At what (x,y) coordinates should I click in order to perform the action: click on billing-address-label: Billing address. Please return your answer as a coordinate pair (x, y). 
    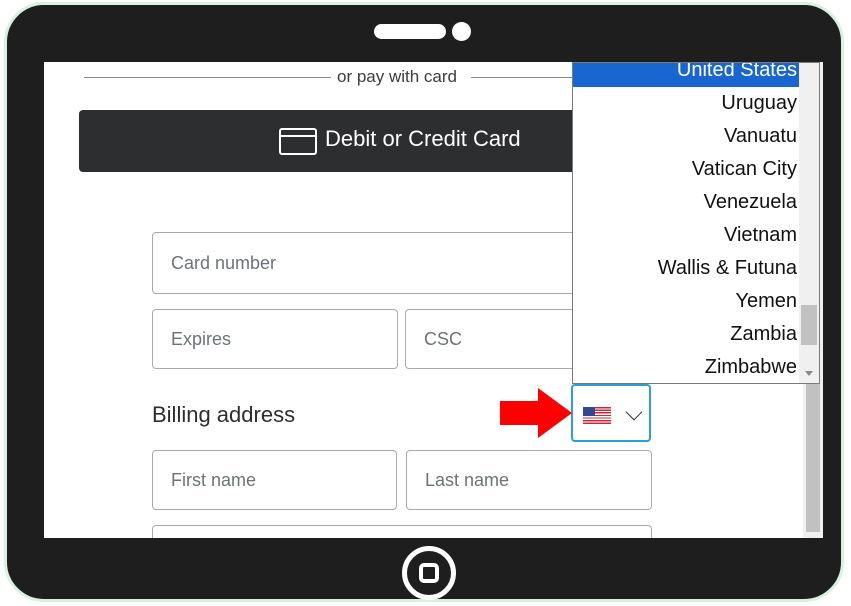
    Looking at the image, I should click on (224, 414).